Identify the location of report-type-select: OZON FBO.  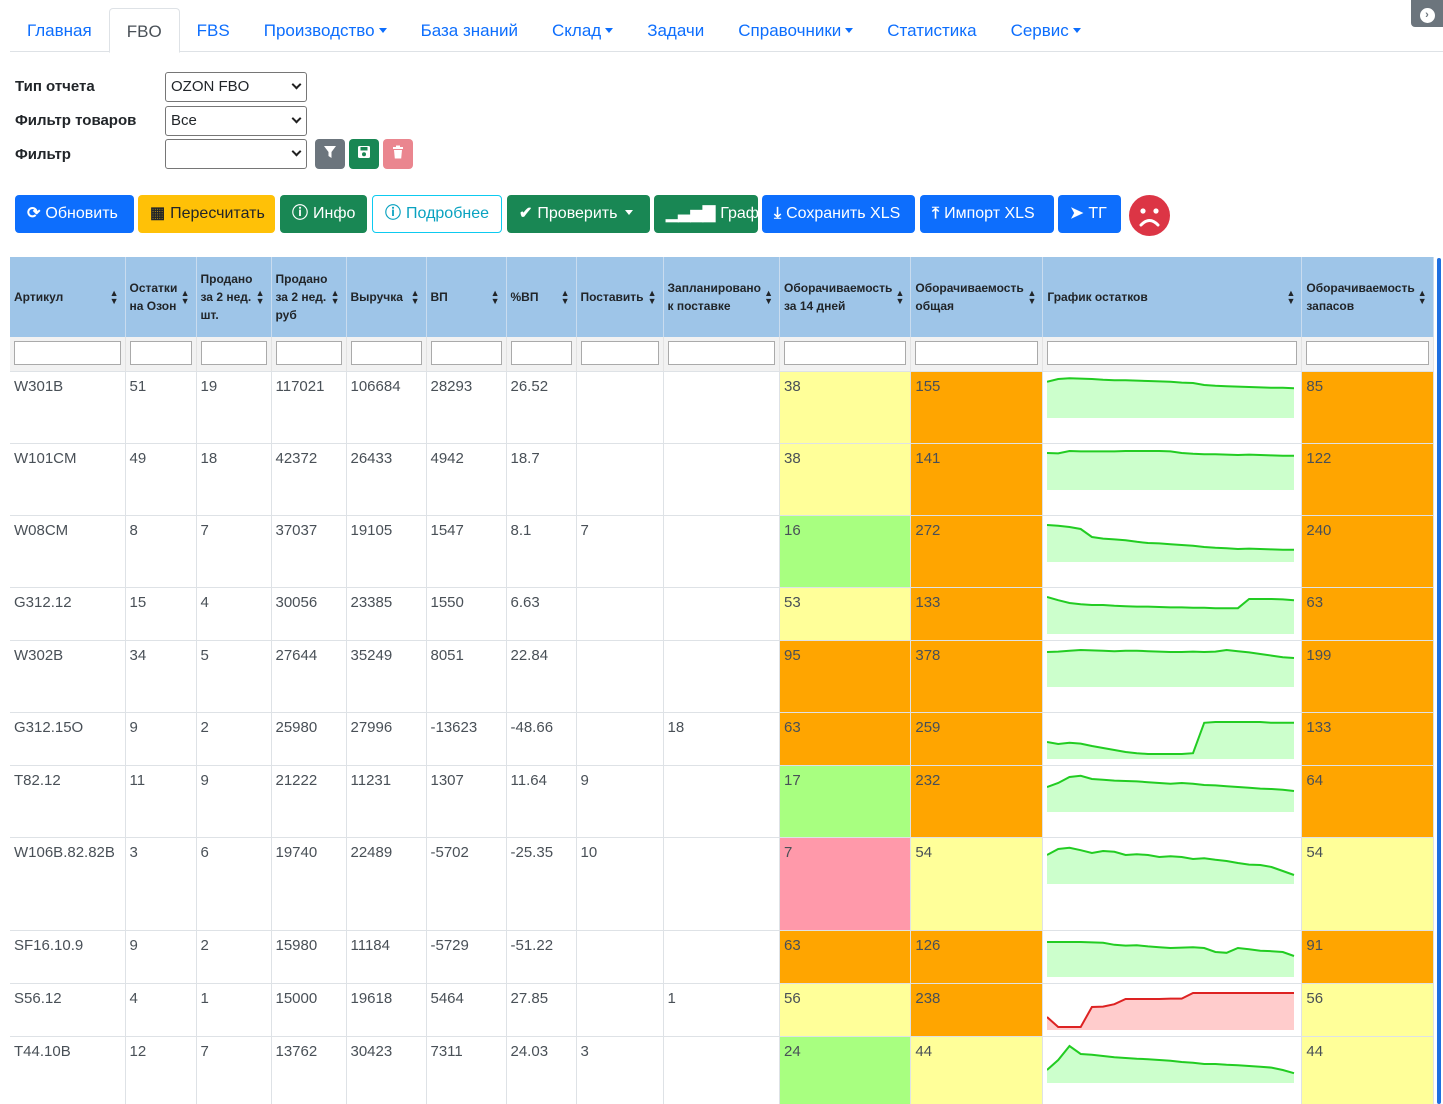
(236, 87).